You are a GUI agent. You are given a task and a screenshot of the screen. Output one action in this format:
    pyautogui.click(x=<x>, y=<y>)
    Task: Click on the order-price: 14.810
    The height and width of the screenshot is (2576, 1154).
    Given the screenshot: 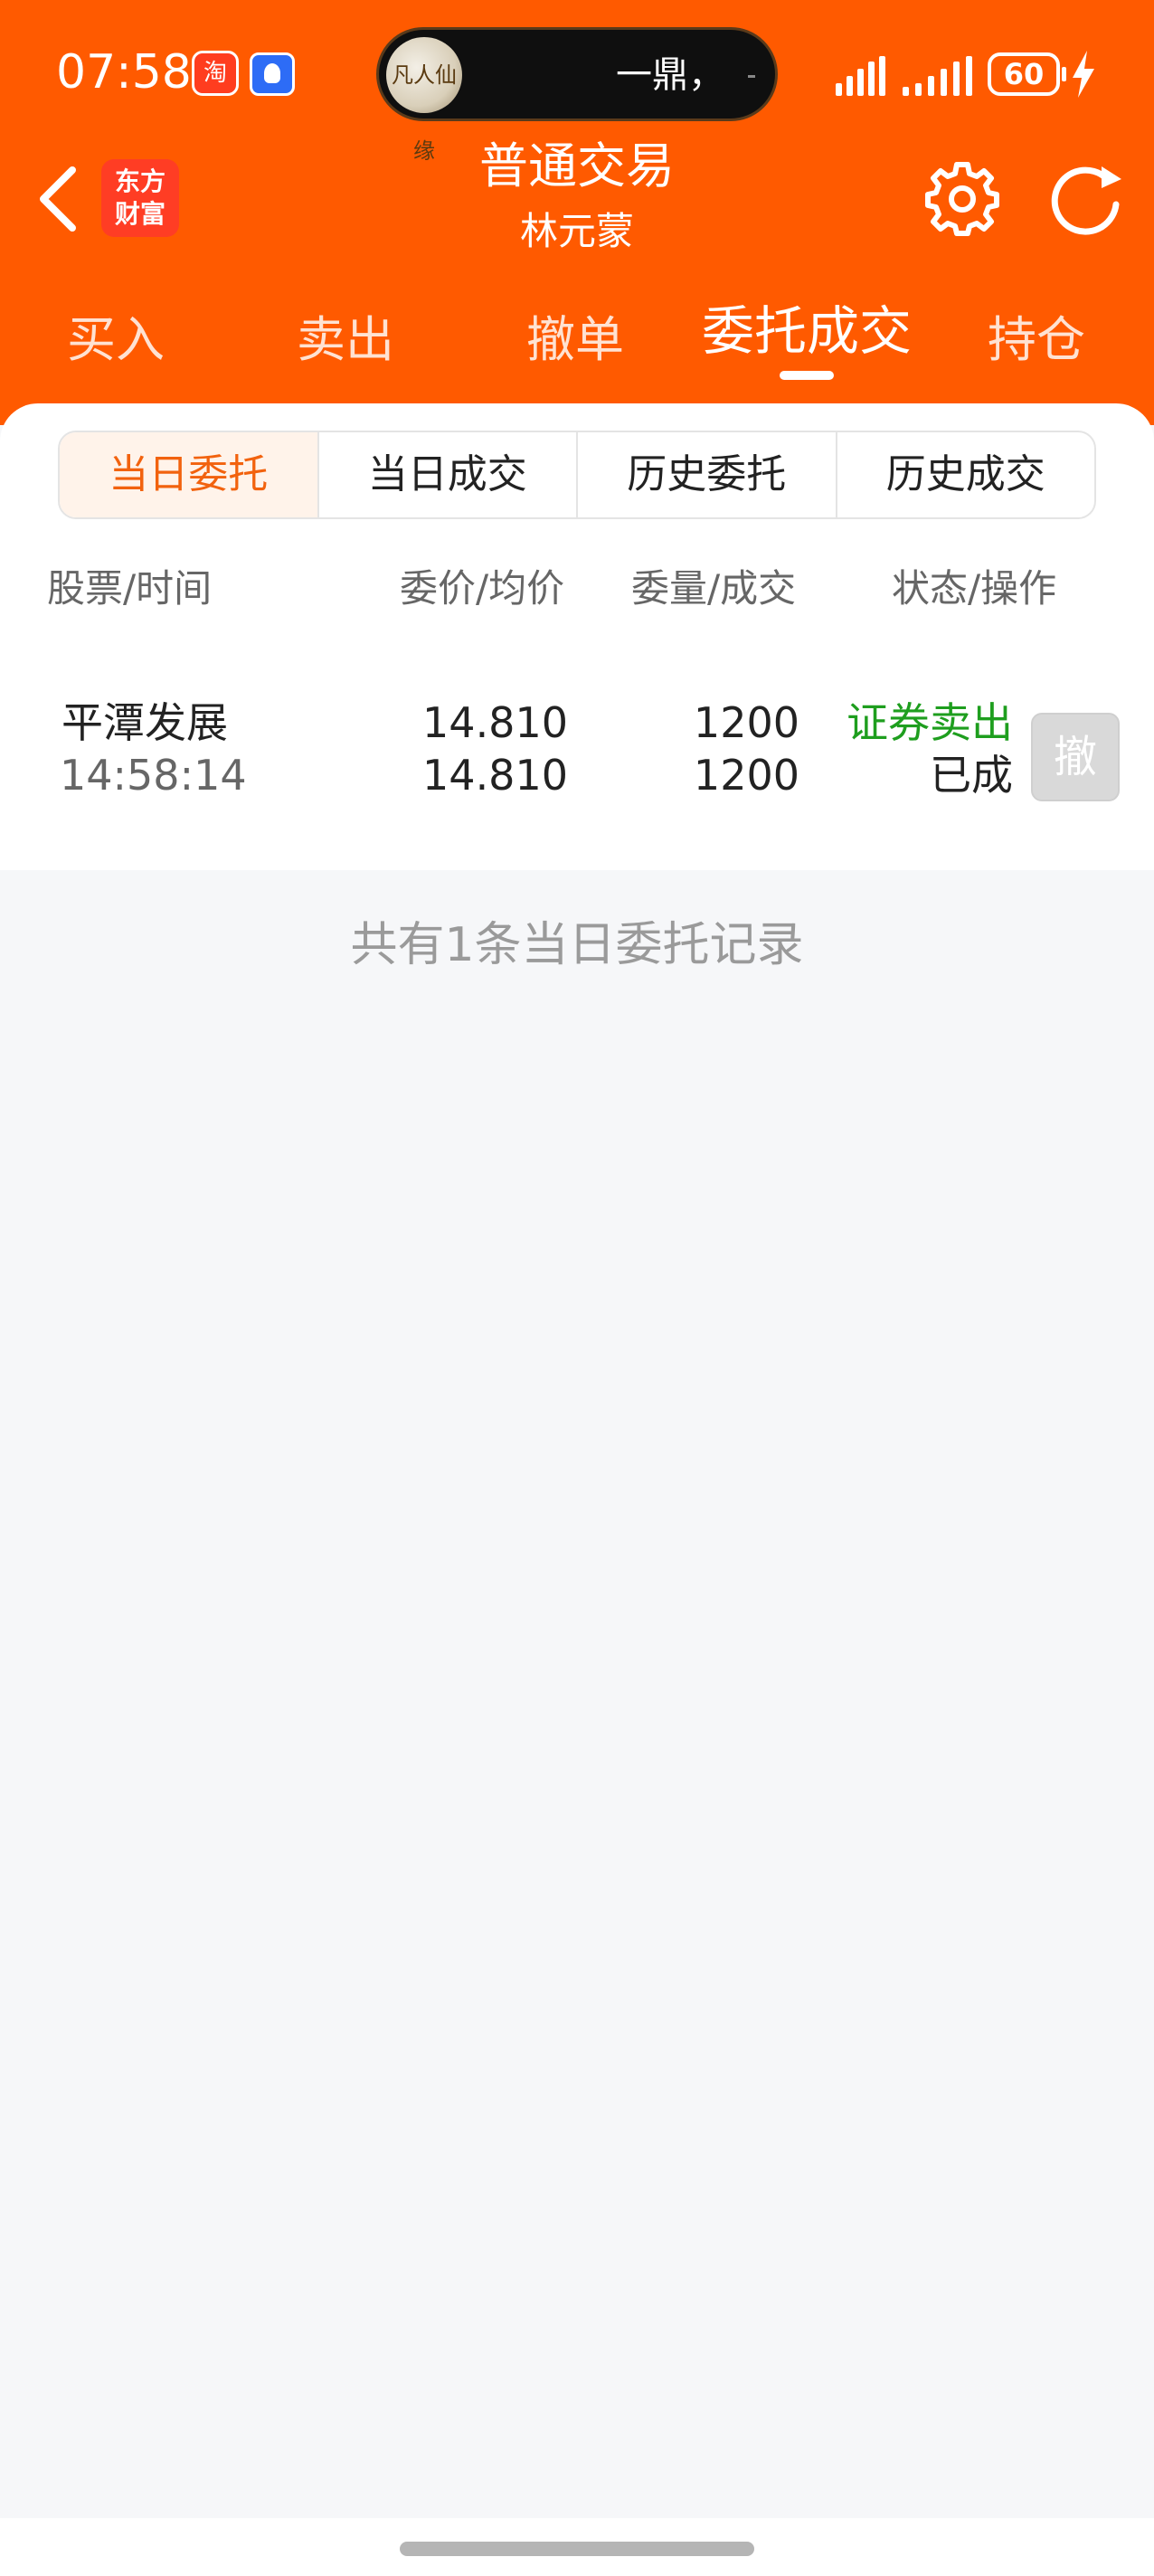 What is the action you would take?
    pyautogui.click(x=495, y=722)
    